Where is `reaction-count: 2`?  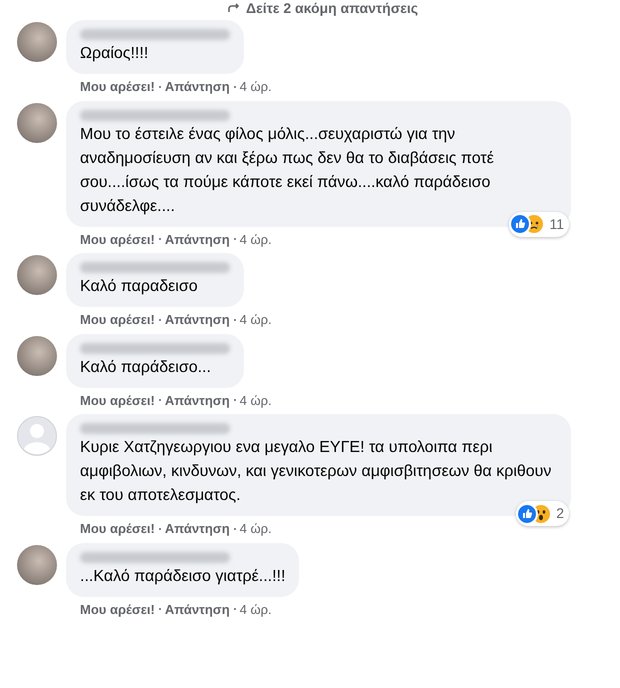 reaction-count: 2 is located at coordinates (560, 513).